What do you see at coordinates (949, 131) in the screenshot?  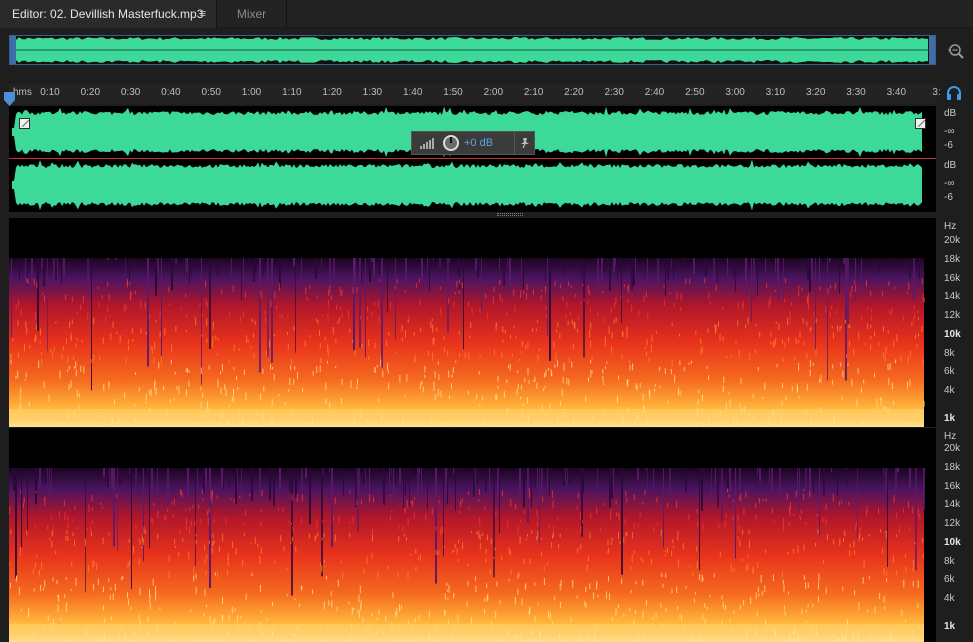 I see `amp-ch1-label: -∞` at bounding box center [949, 131].